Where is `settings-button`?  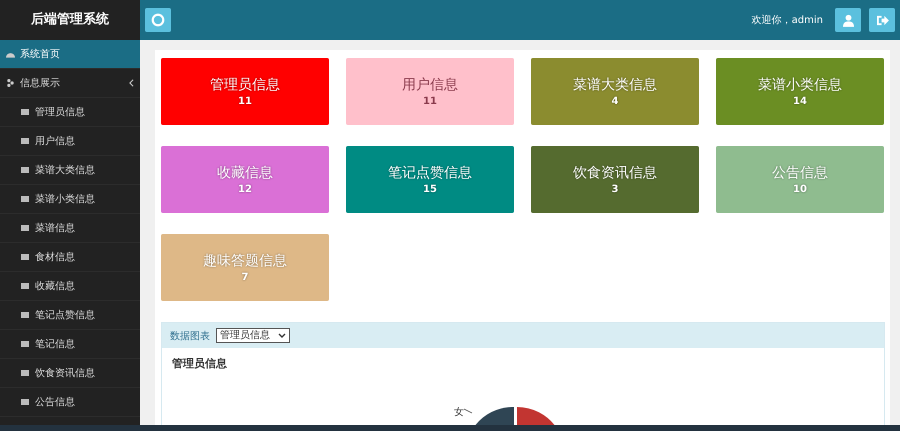 settings-button is located at coordinates (158, 20).